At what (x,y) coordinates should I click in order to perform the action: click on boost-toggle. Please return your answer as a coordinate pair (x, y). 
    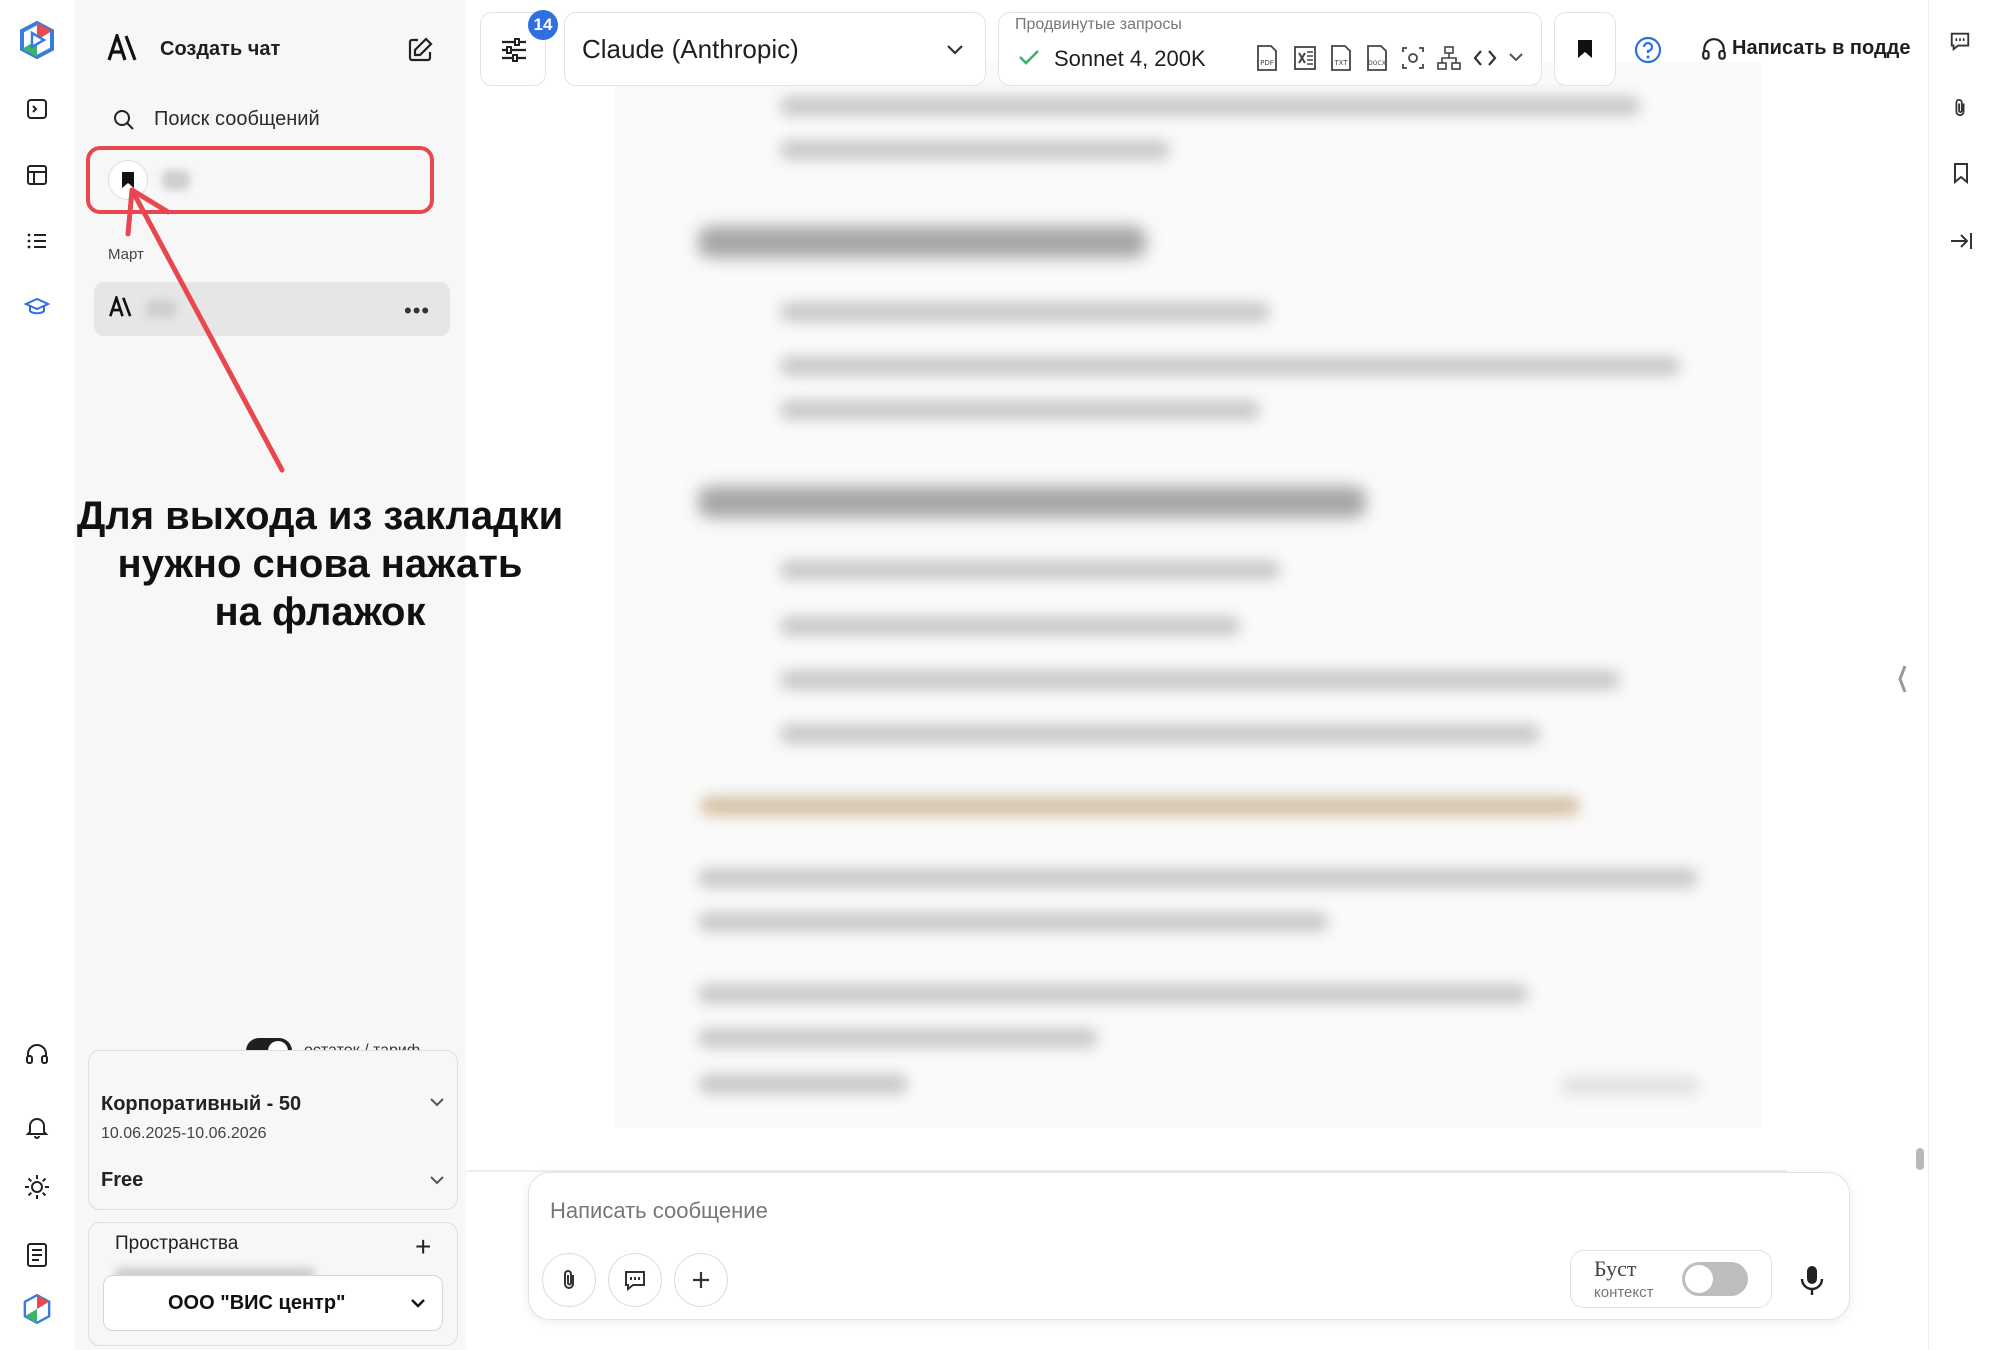
    Looking at the image, I should click on (1715, 1279).